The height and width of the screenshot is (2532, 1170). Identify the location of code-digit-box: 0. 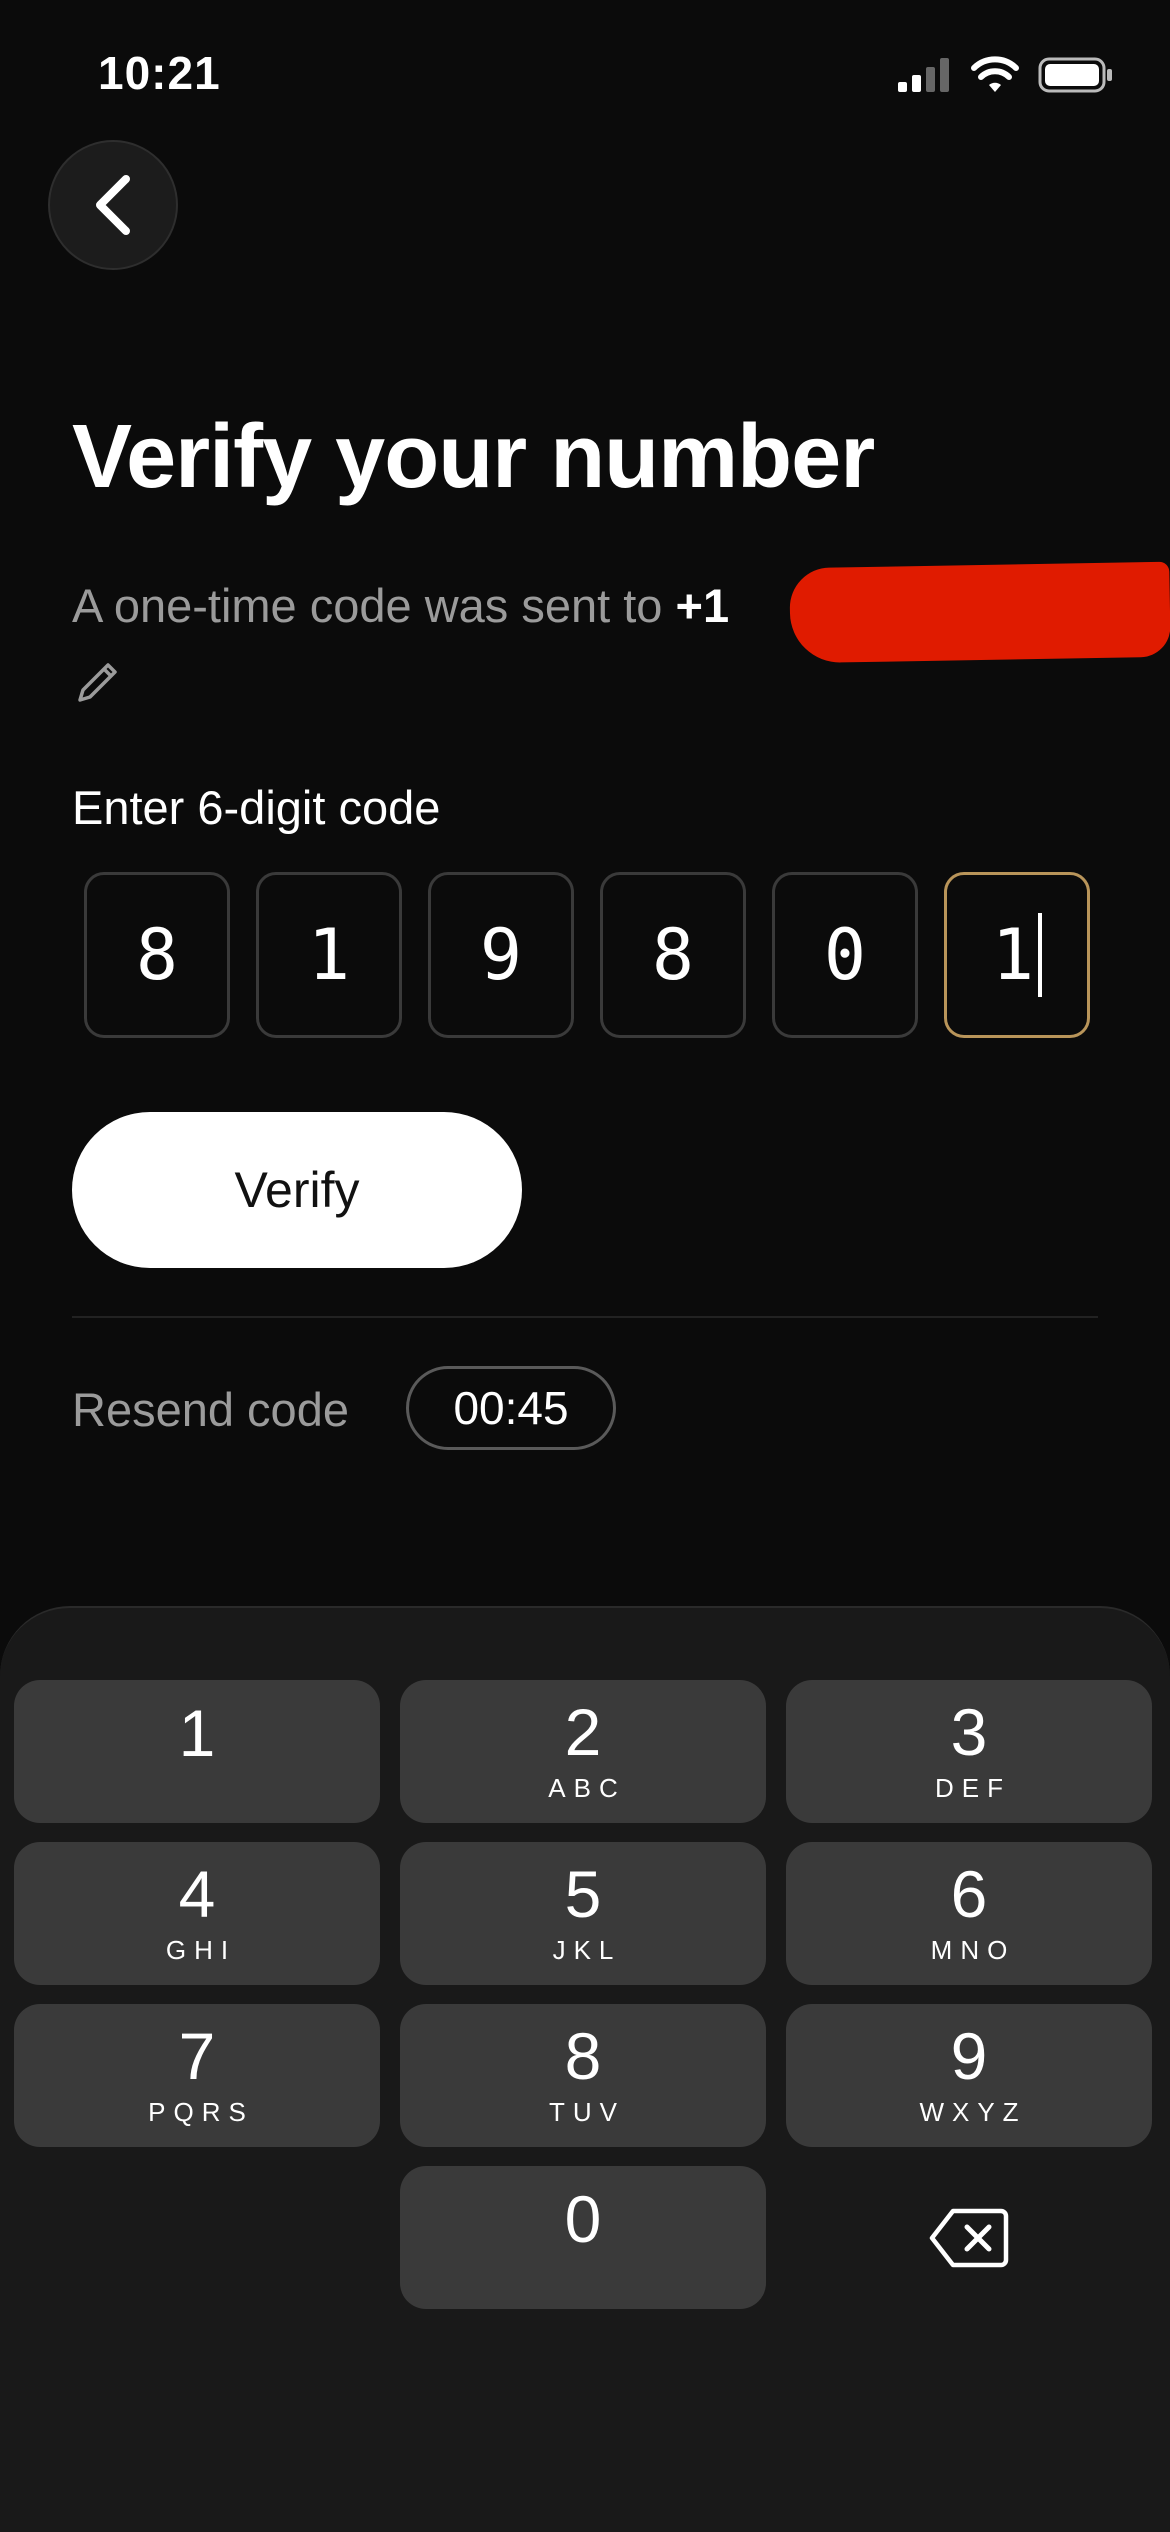
(845, 955).